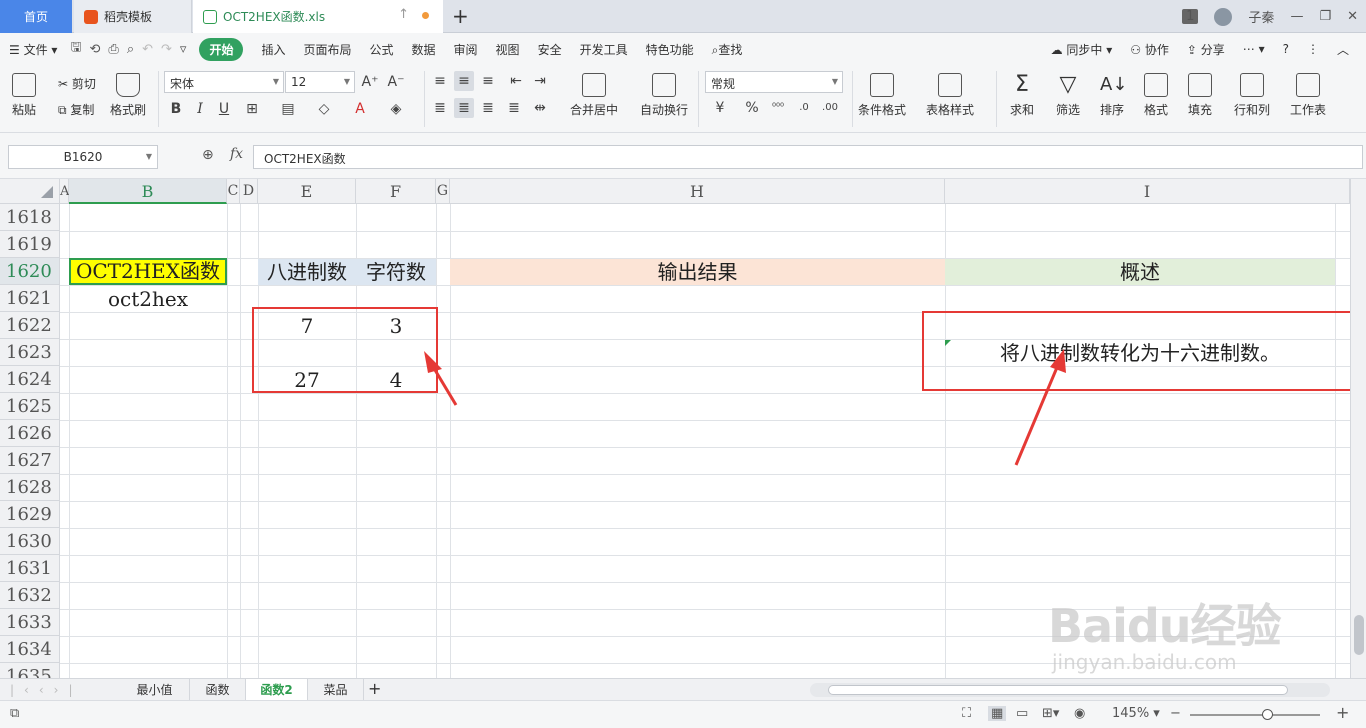  Describe the element at coordinates (808, 157) in the screenshot. I see `formula-input: OCT2HEX函数` at that location.